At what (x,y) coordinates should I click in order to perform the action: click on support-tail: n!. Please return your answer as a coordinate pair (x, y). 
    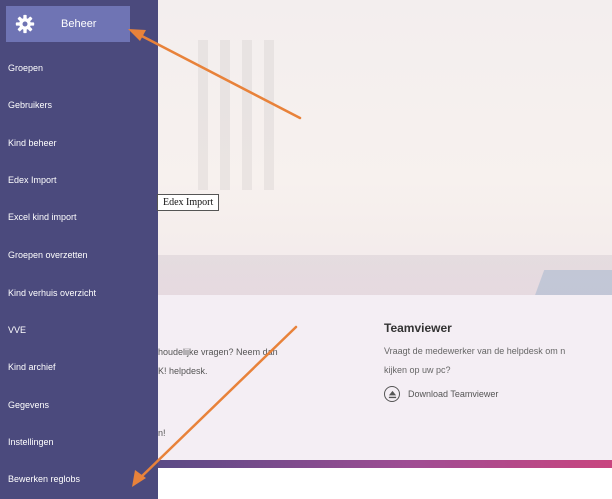
    Looking at the image, I should click on (162, 433).